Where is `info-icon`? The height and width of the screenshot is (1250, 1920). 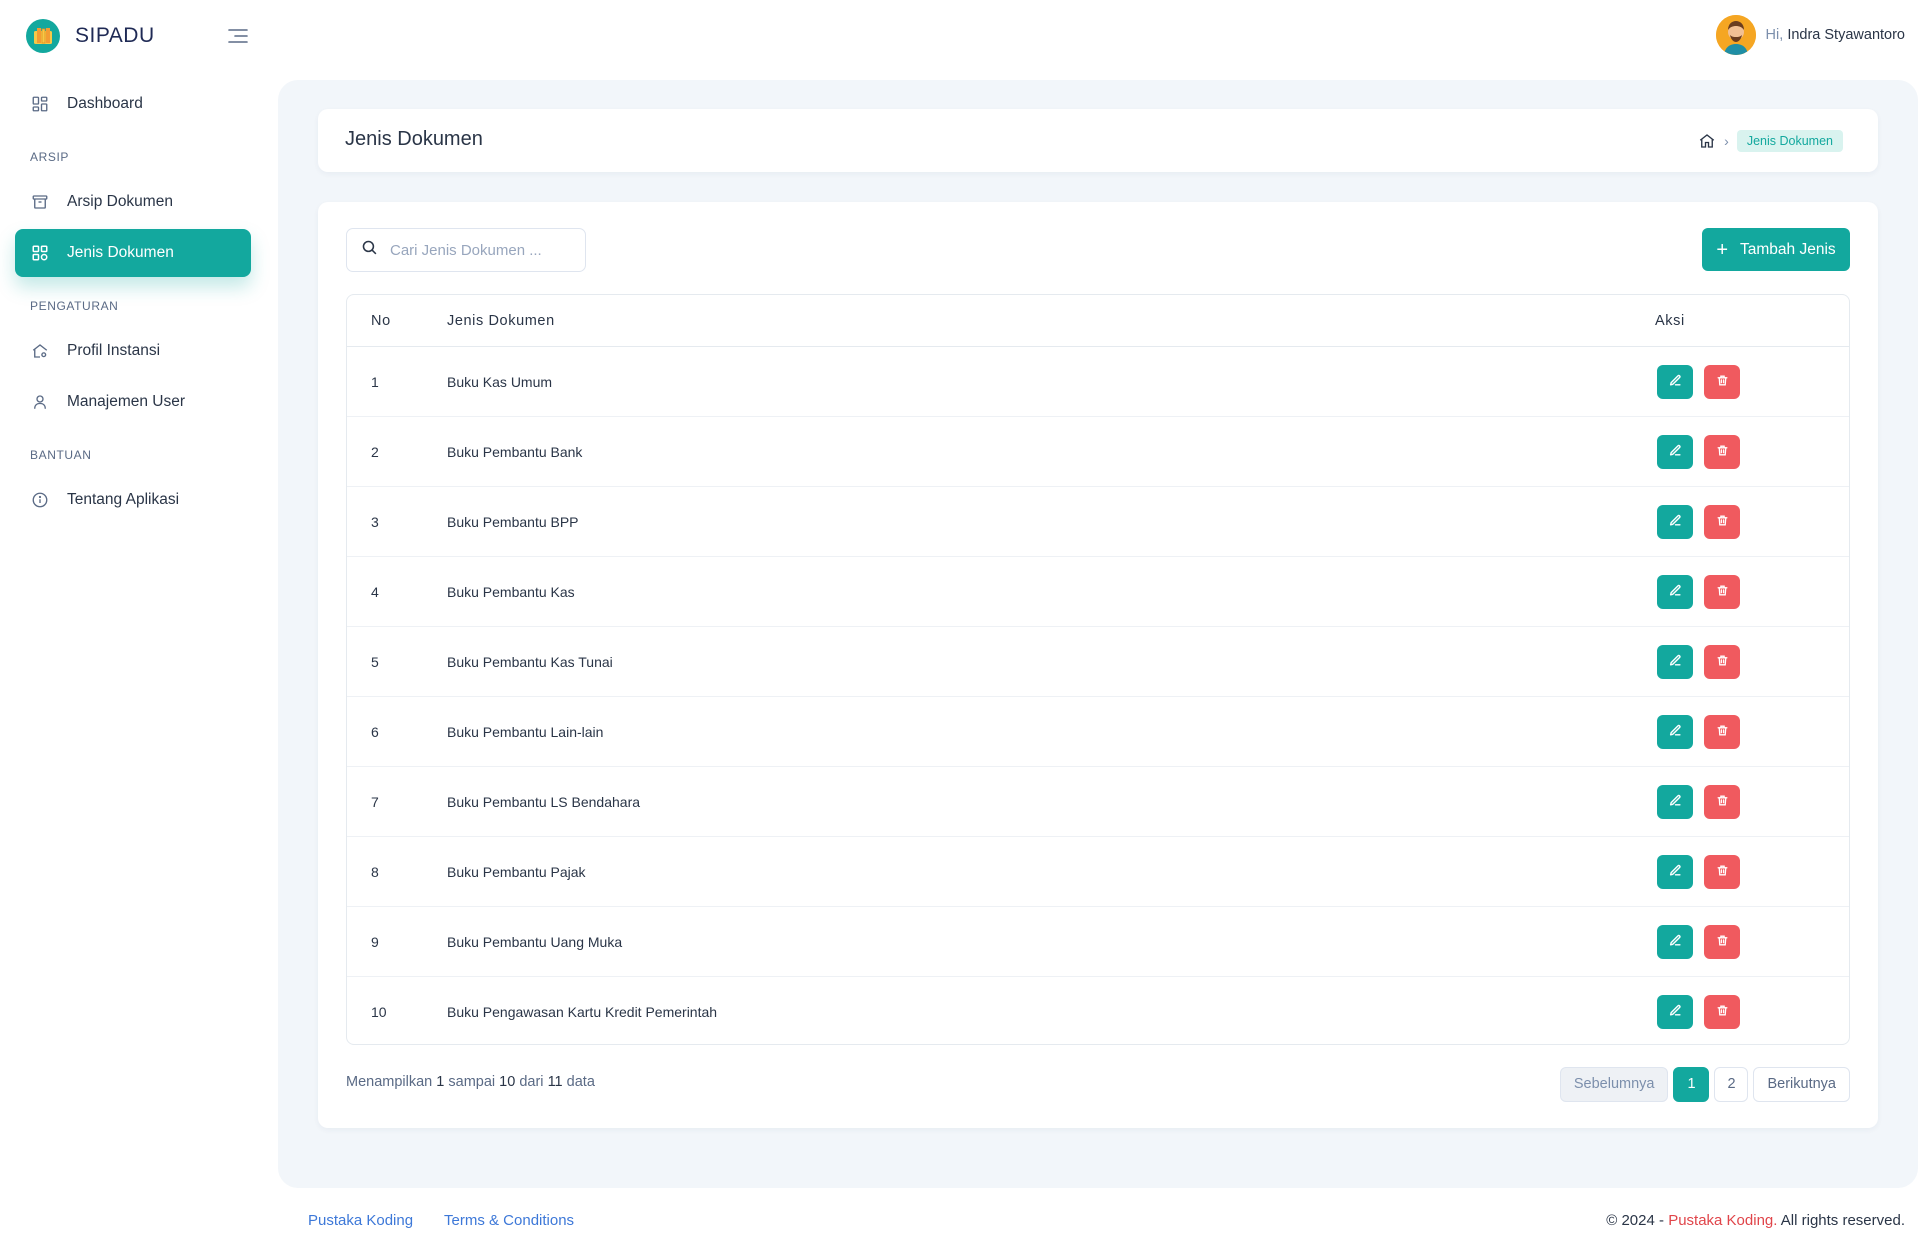 info-icon is located at coordinates (40, 500).